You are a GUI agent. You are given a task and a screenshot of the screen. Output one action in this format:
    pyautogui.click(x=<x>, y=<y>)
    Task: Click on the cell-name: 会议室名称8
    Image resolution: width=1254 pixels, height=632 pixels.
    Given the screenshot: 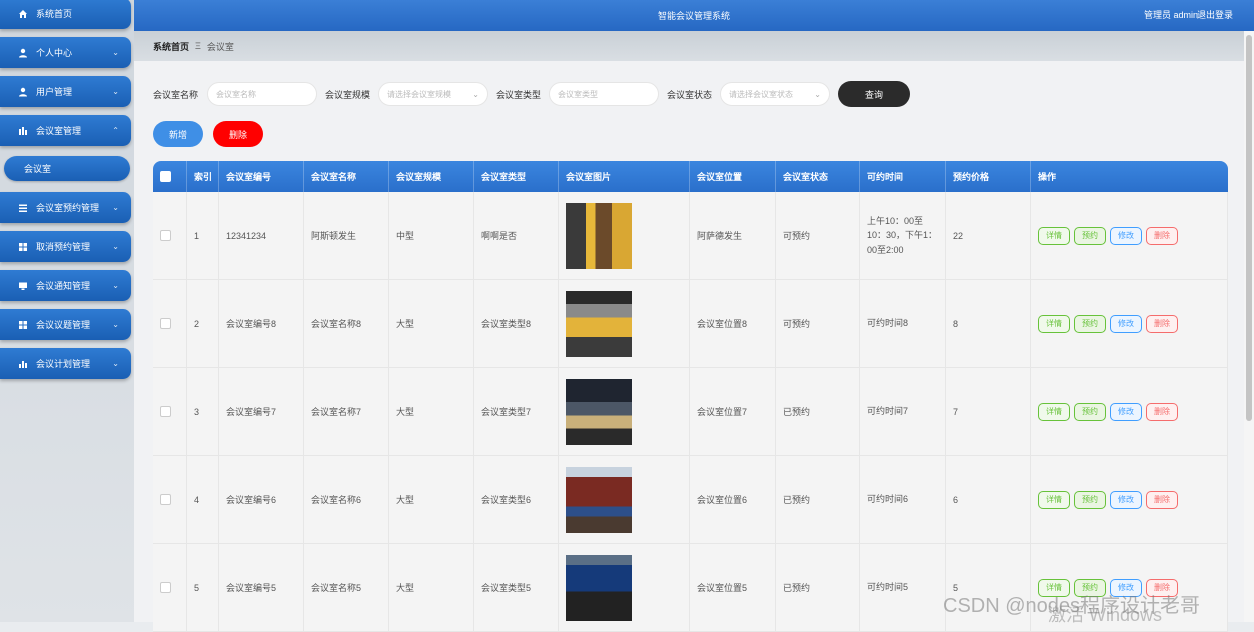 What is the action you would take?
    pyautogui.click(x=346, y=323)
    